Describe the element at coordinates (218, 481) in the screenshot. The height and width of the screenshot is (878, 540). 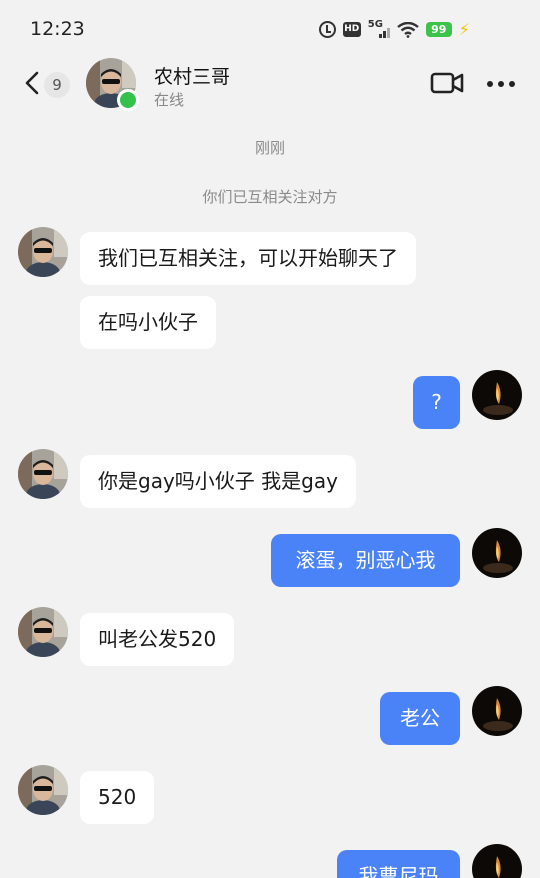
I see `incoming-message: 你是gay吗小伙子 我是gay` at that location.